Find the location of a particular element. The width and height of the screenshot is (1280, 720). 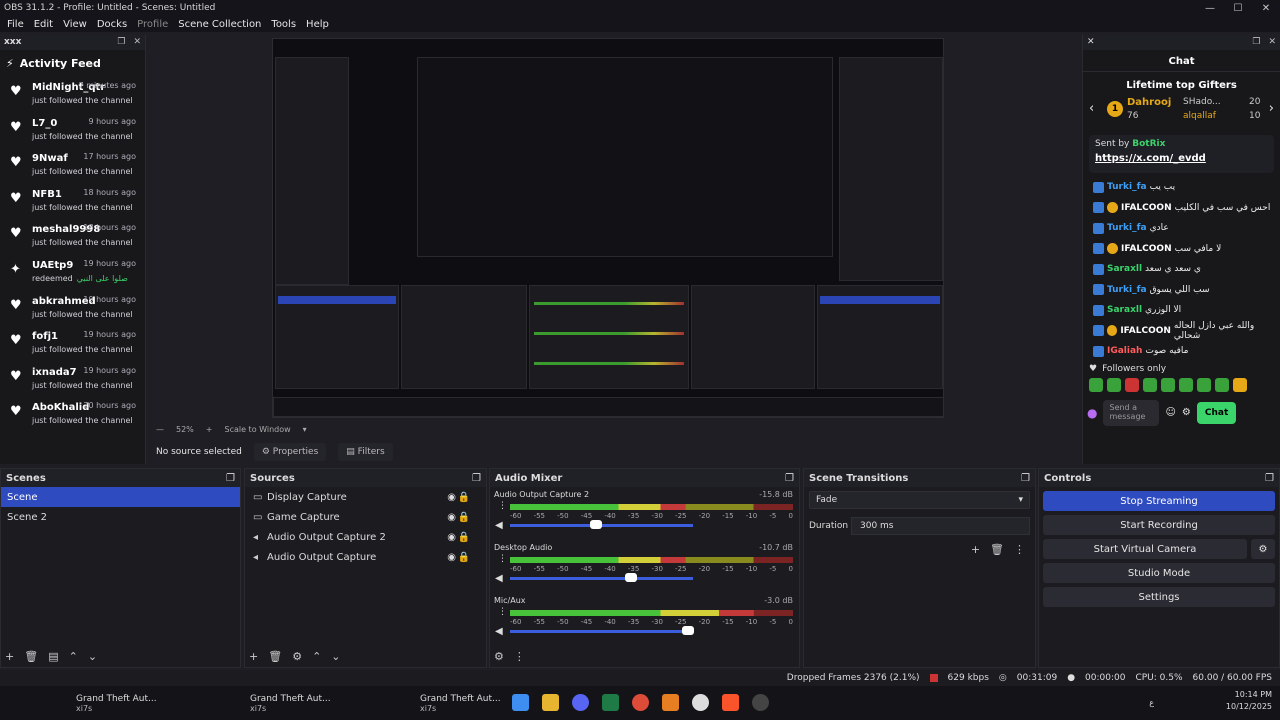

settings-button: Settings is located at coordinates (1159, 597).